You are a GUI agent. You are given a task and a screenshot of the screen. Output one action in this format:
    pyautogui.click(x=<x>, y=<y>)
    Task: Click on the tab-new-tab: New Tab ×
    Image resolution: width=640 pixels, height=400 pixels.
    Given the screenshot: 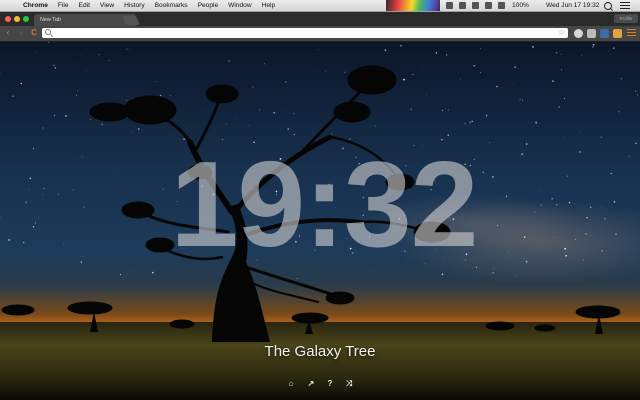 What is the action you would take?
    pyautogui.click(x=85, y=20)
    